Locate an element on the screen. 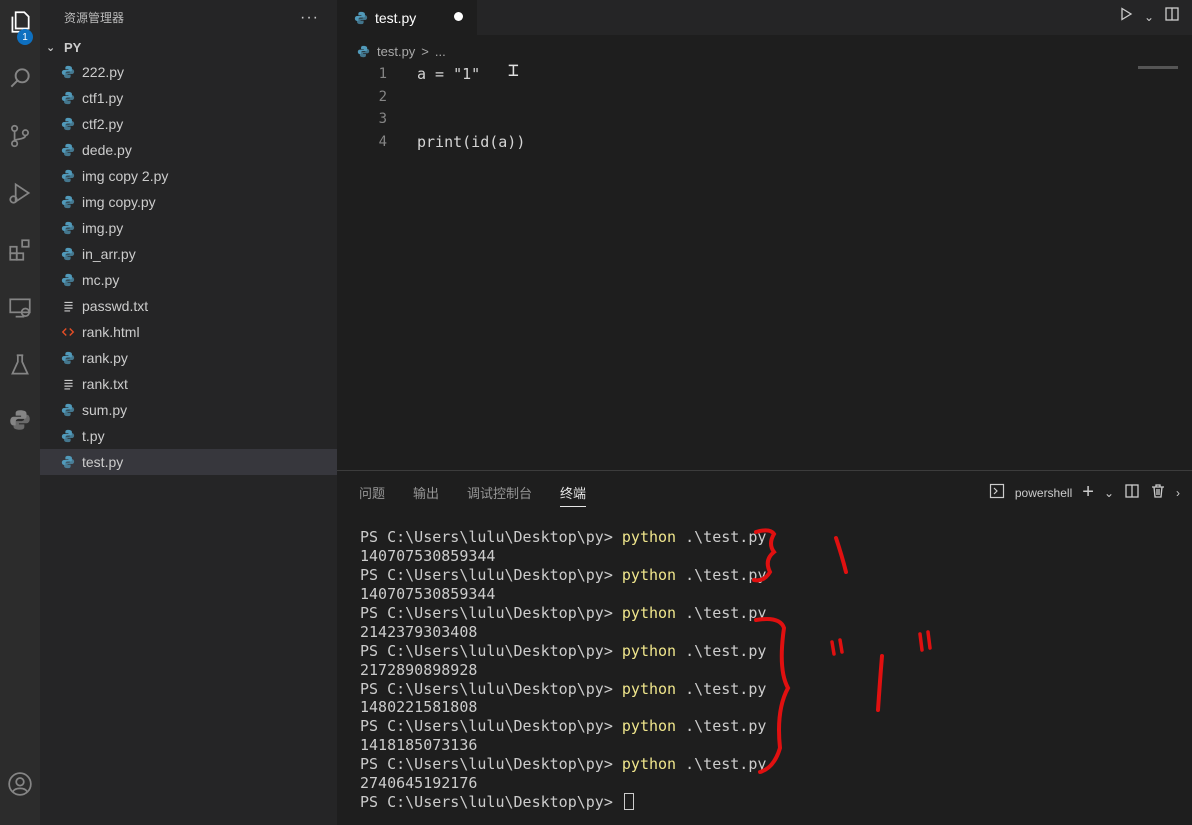 The width and height of the screenshot is (1192, 825). activity-bar: 1 is located at coordinates (20, 412).